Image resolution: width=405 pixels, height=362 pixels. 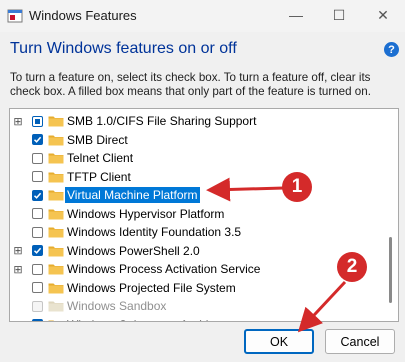 I want to click on feature-label: Windows Sandbox, so click(x=117, y=306).